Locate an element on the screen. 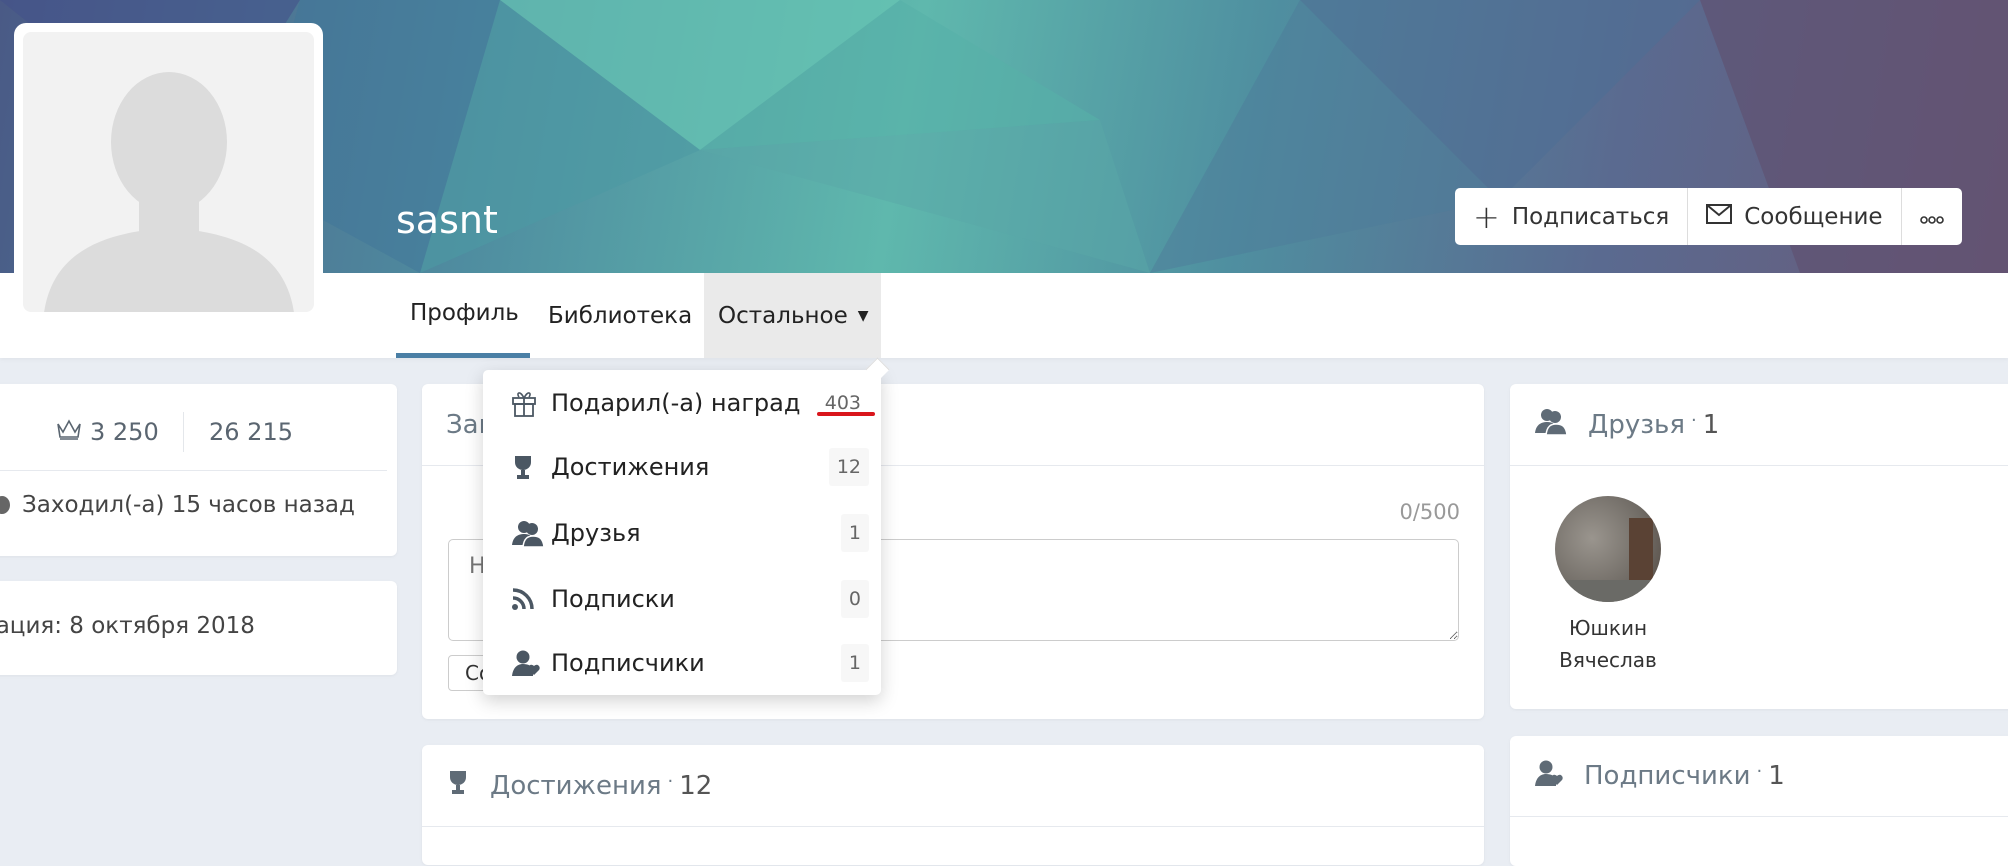 The height and width of the screenshot is (866, 2008). menu-item-label: Друзья is located at coordinates (596, 533).